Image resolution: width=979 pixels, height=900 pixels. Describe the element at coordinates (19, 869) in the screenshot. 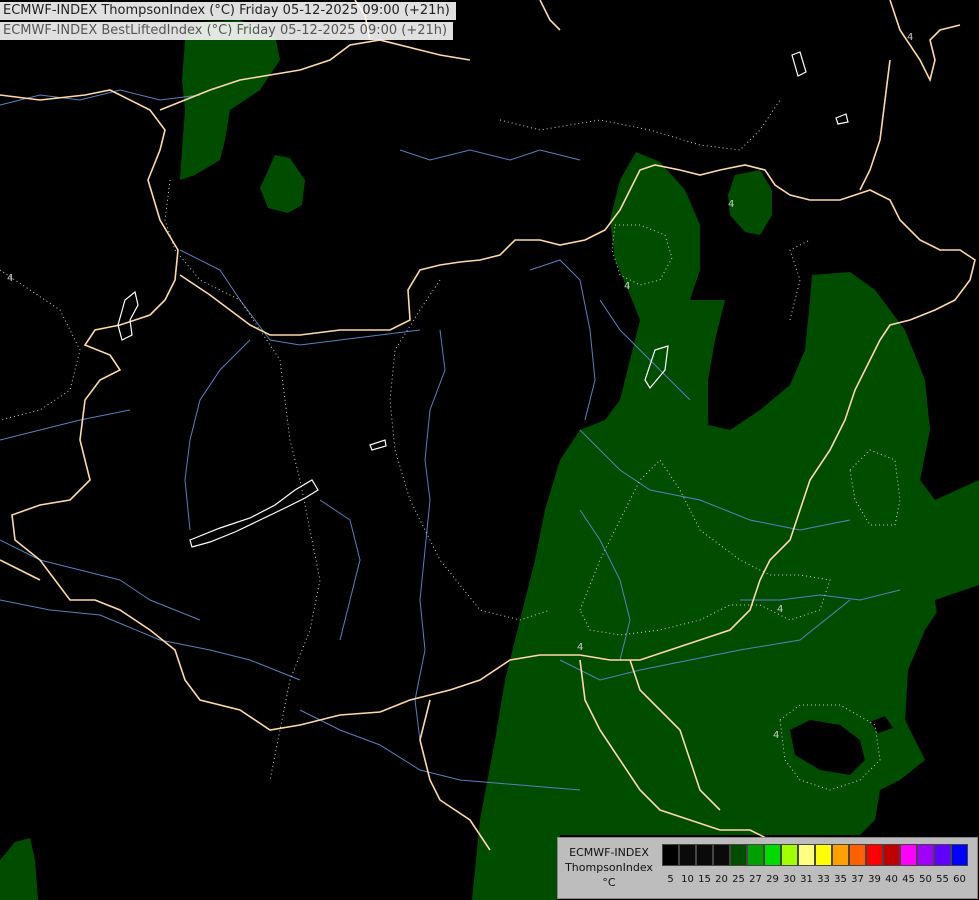

I see `field-area-sw-corner` at that location.